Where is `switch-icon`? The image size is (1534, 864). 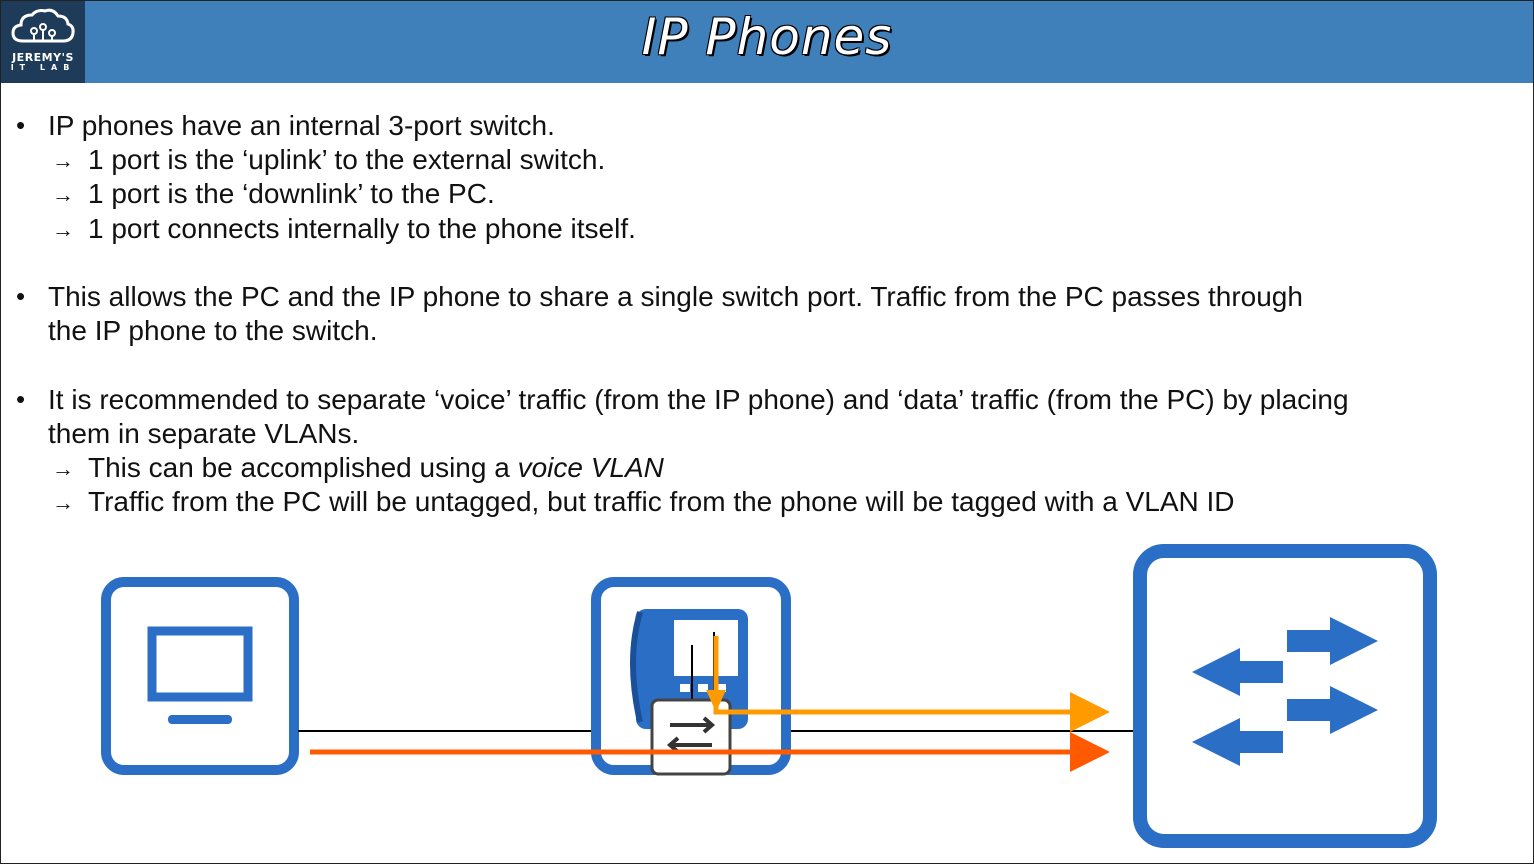
switch-icon is located at coordinates (1285, 696).